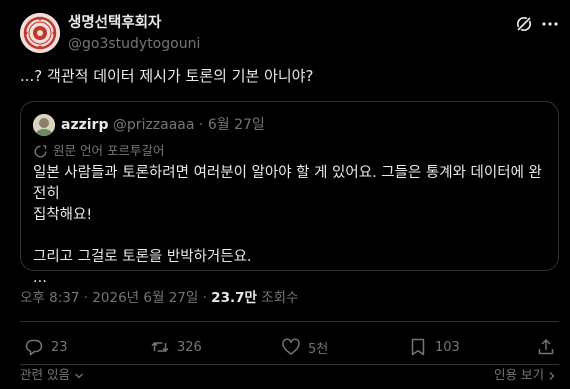  I want to click on view-quotes-link: 인용 보기, so click(525, 375).